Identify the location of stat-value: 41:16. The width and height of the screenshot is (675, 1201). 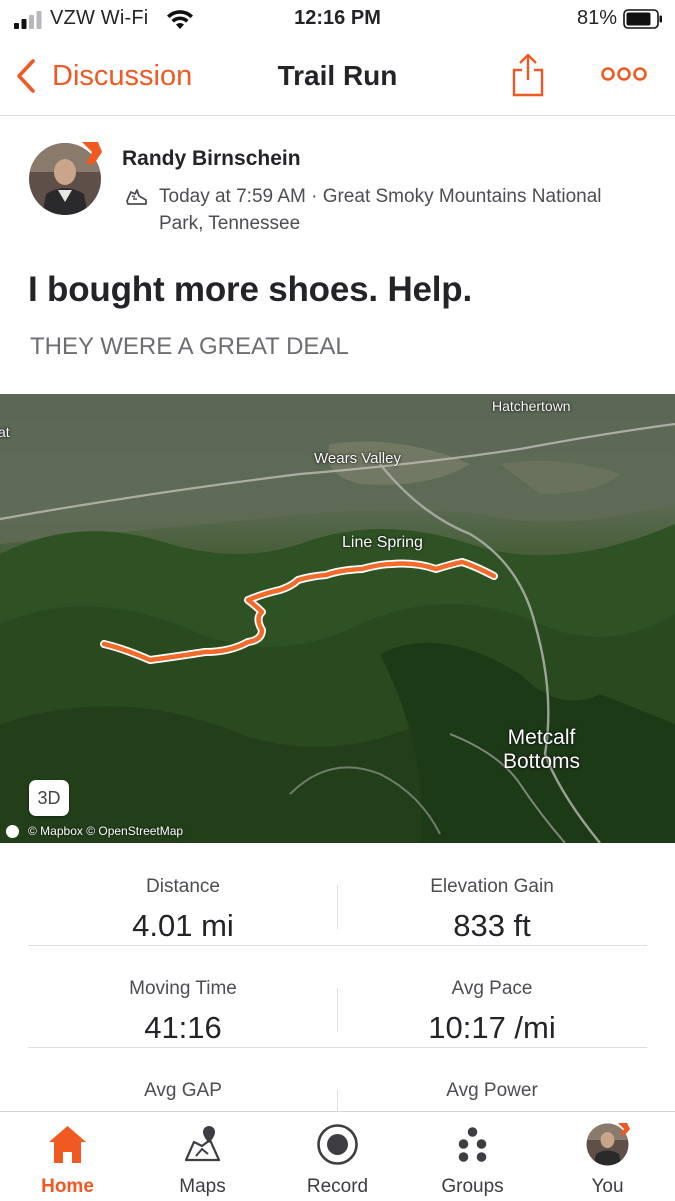
(183, 1027).